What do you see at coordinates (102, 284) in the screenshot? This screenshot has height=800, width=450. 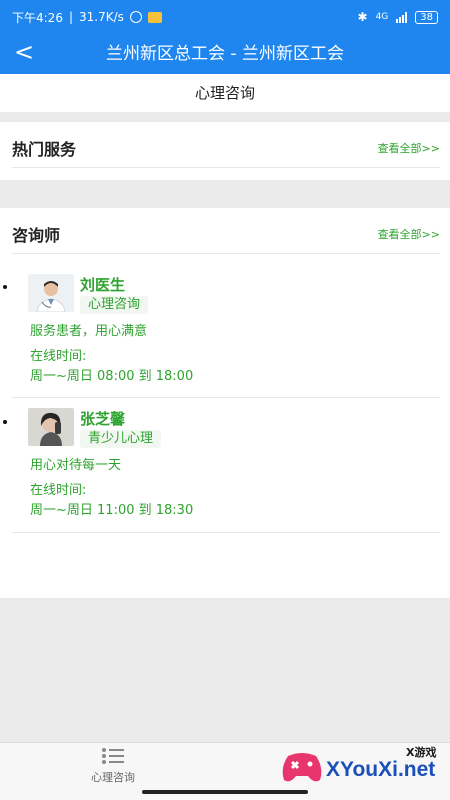 I see `counselor-name: 刘医生` at bounding box center [102, 284].